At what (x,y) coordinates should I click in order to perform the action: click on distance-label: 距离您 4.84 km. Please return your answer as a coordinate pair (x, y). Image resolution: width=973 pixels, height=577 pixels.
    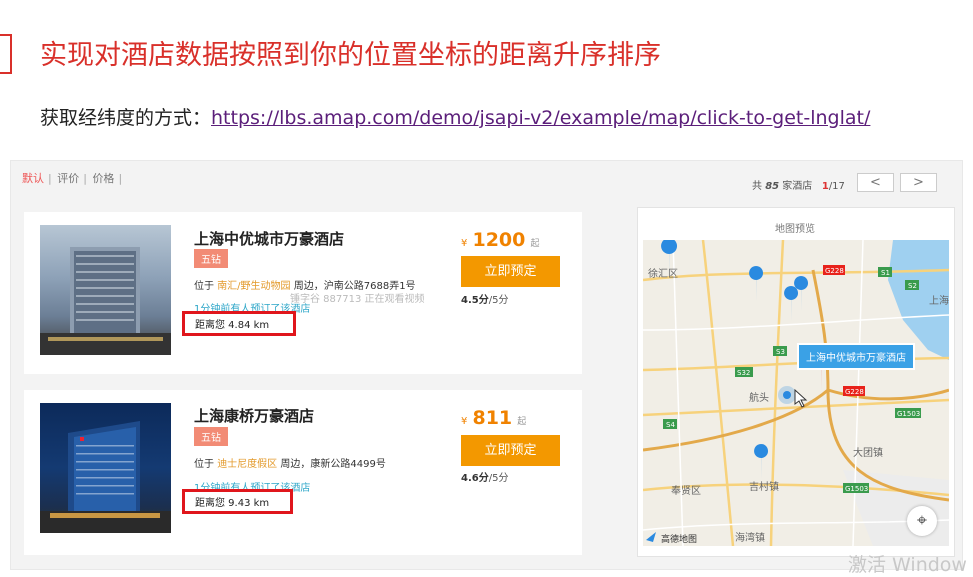
    Looking at the image, I should click on (239, 323).